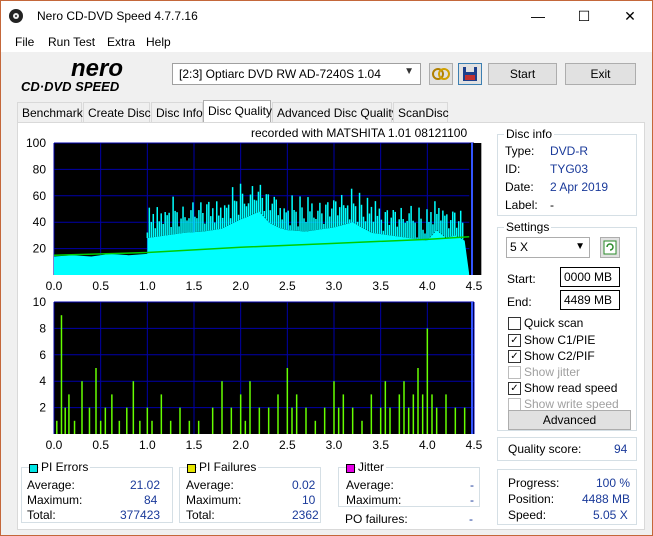 The image size is (653, 536). I want to click on disc-label-label: Label:, so click(521, 205).